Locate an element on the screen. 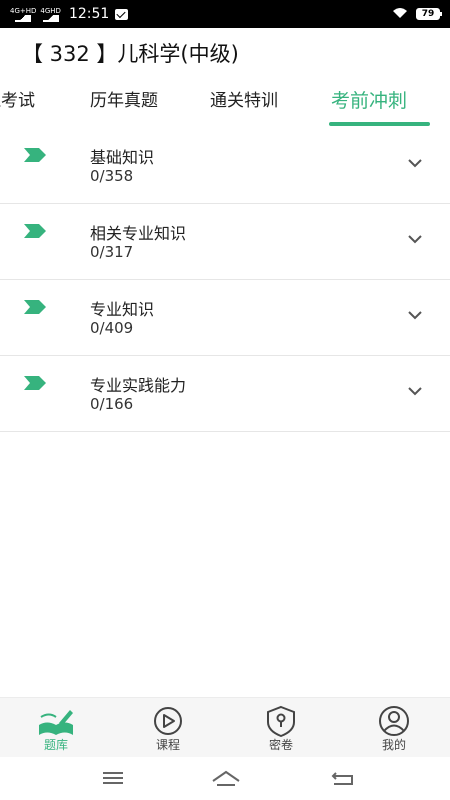 This screenshot has height=800, width=450. nav-courses: 课程 is located at coordinates (168, 728).